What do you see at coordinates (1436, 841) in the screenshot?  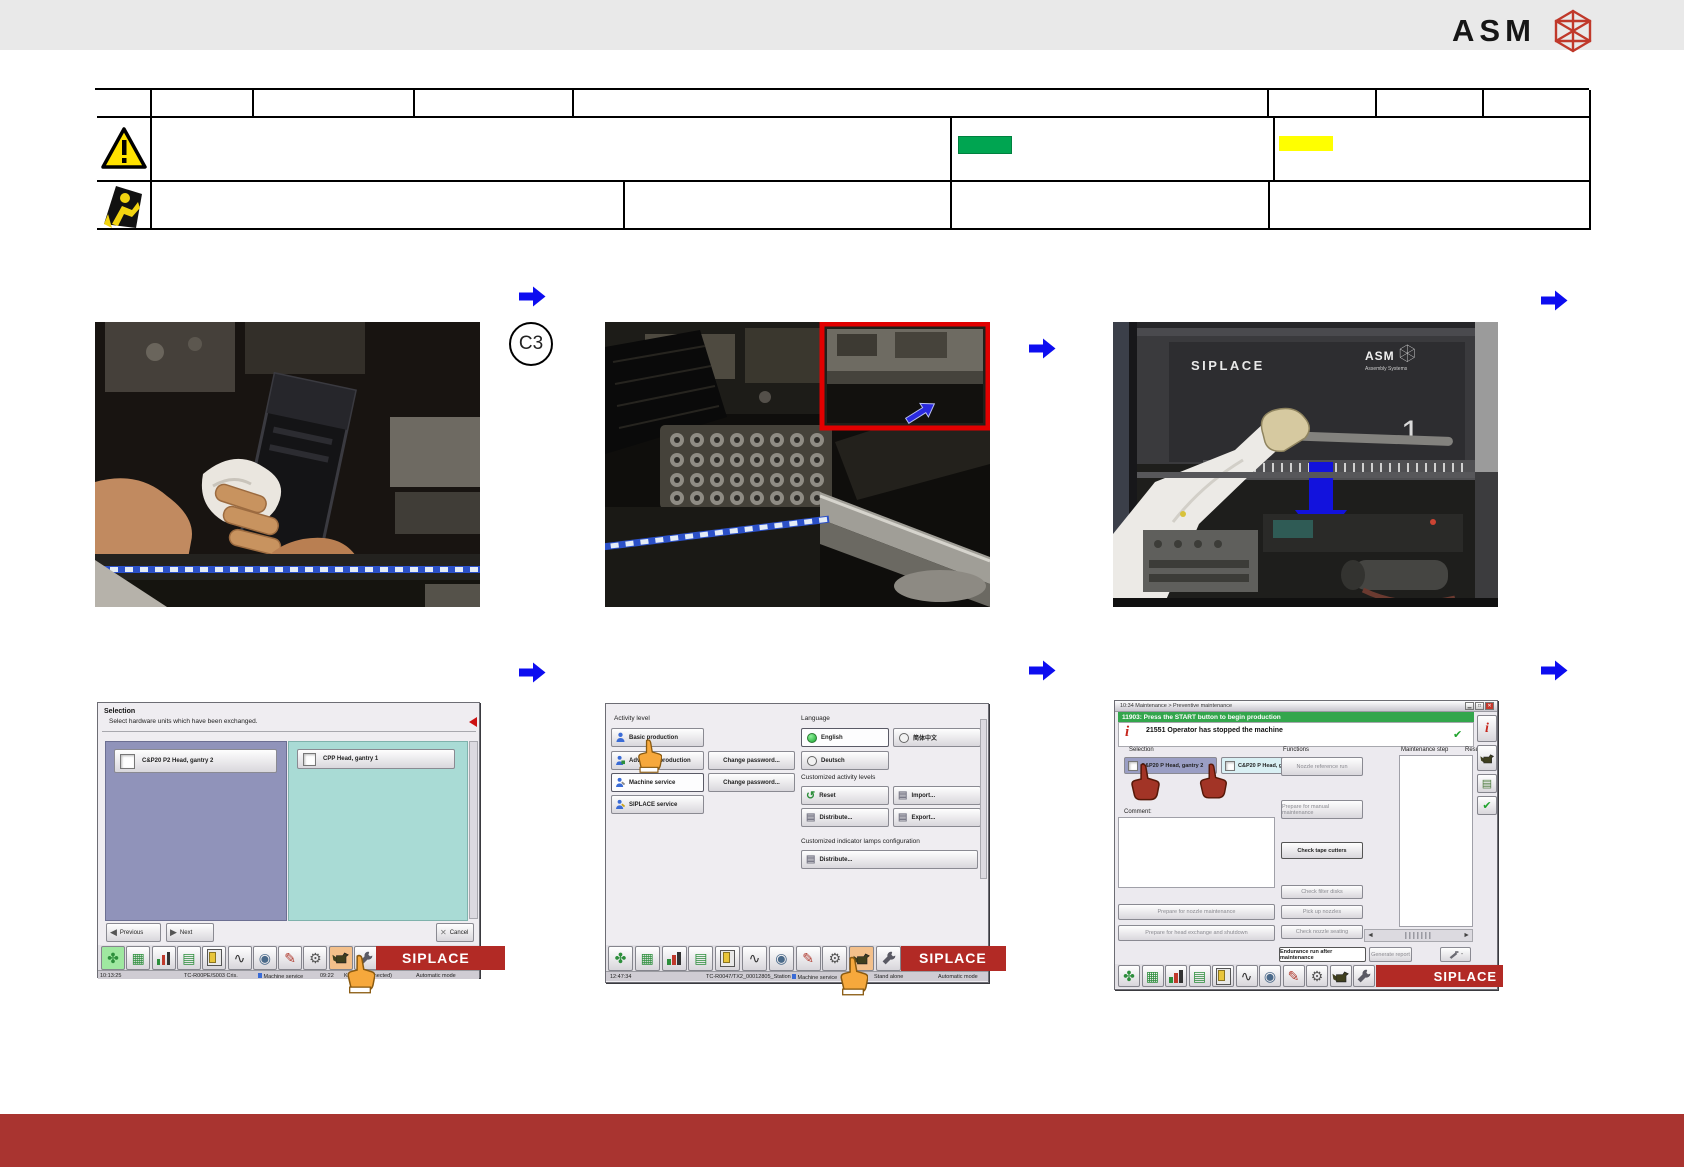 I see `maintenance-step-list` at bounding box center [1436, 841].